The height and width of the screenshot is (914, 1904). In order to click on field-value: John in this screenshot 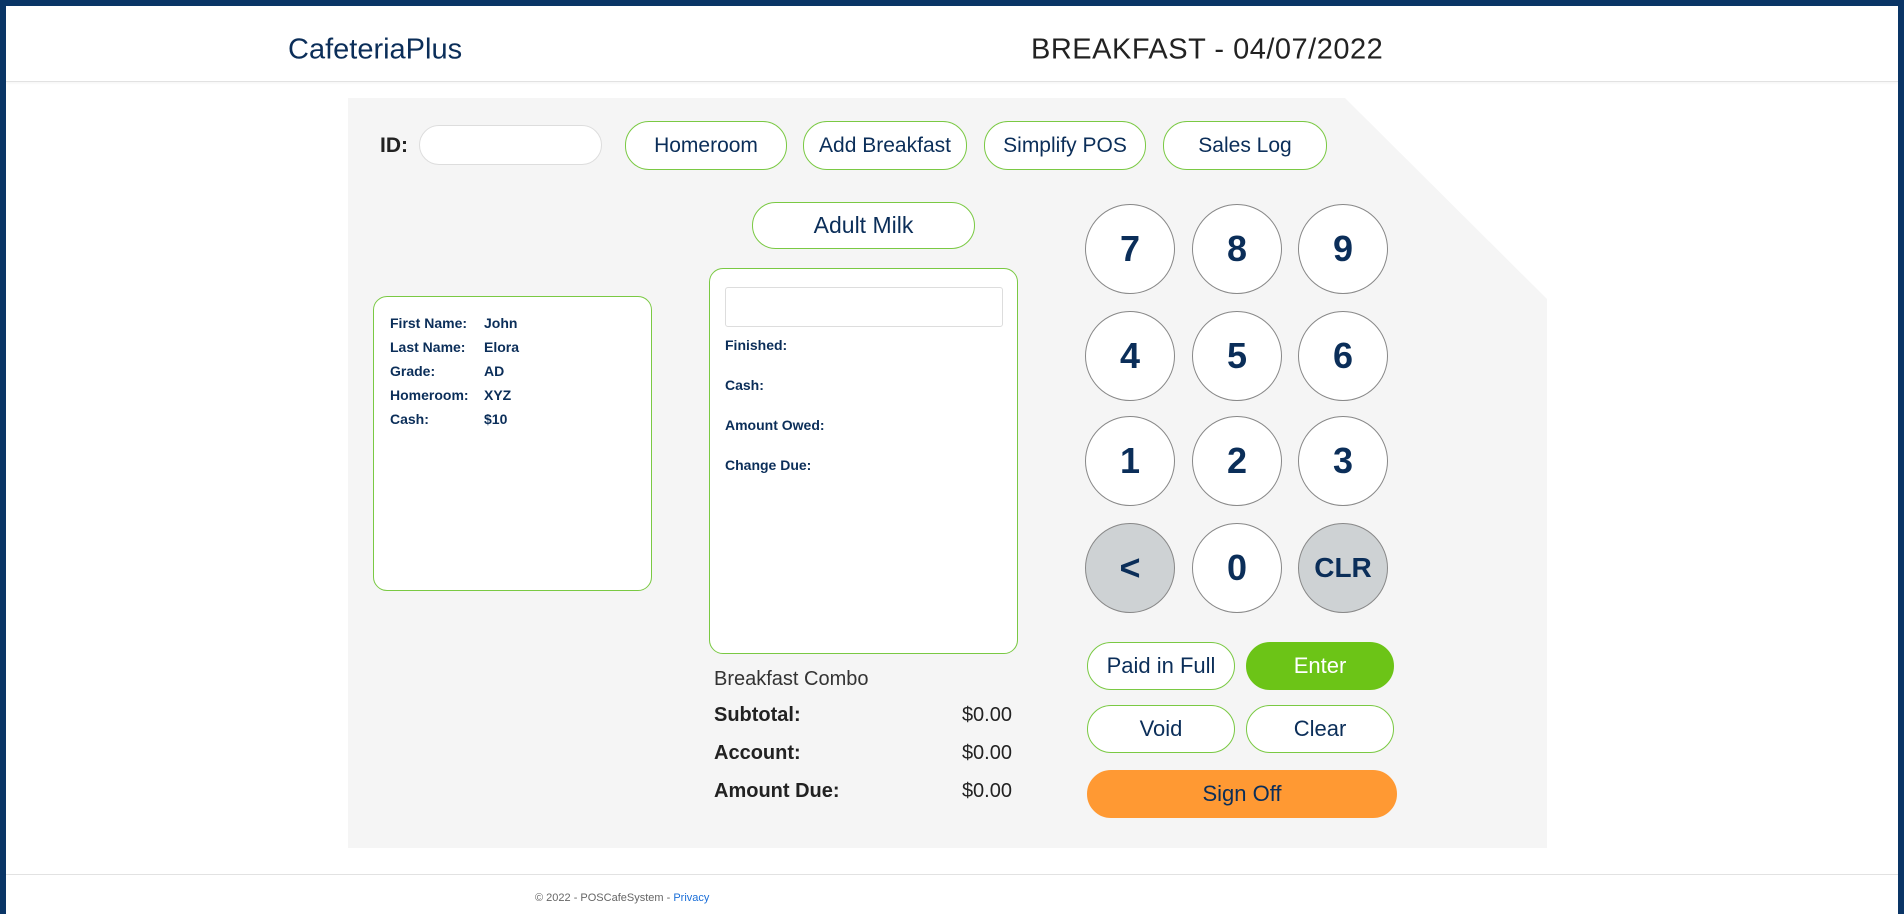, I will do `click(501, 323)`.